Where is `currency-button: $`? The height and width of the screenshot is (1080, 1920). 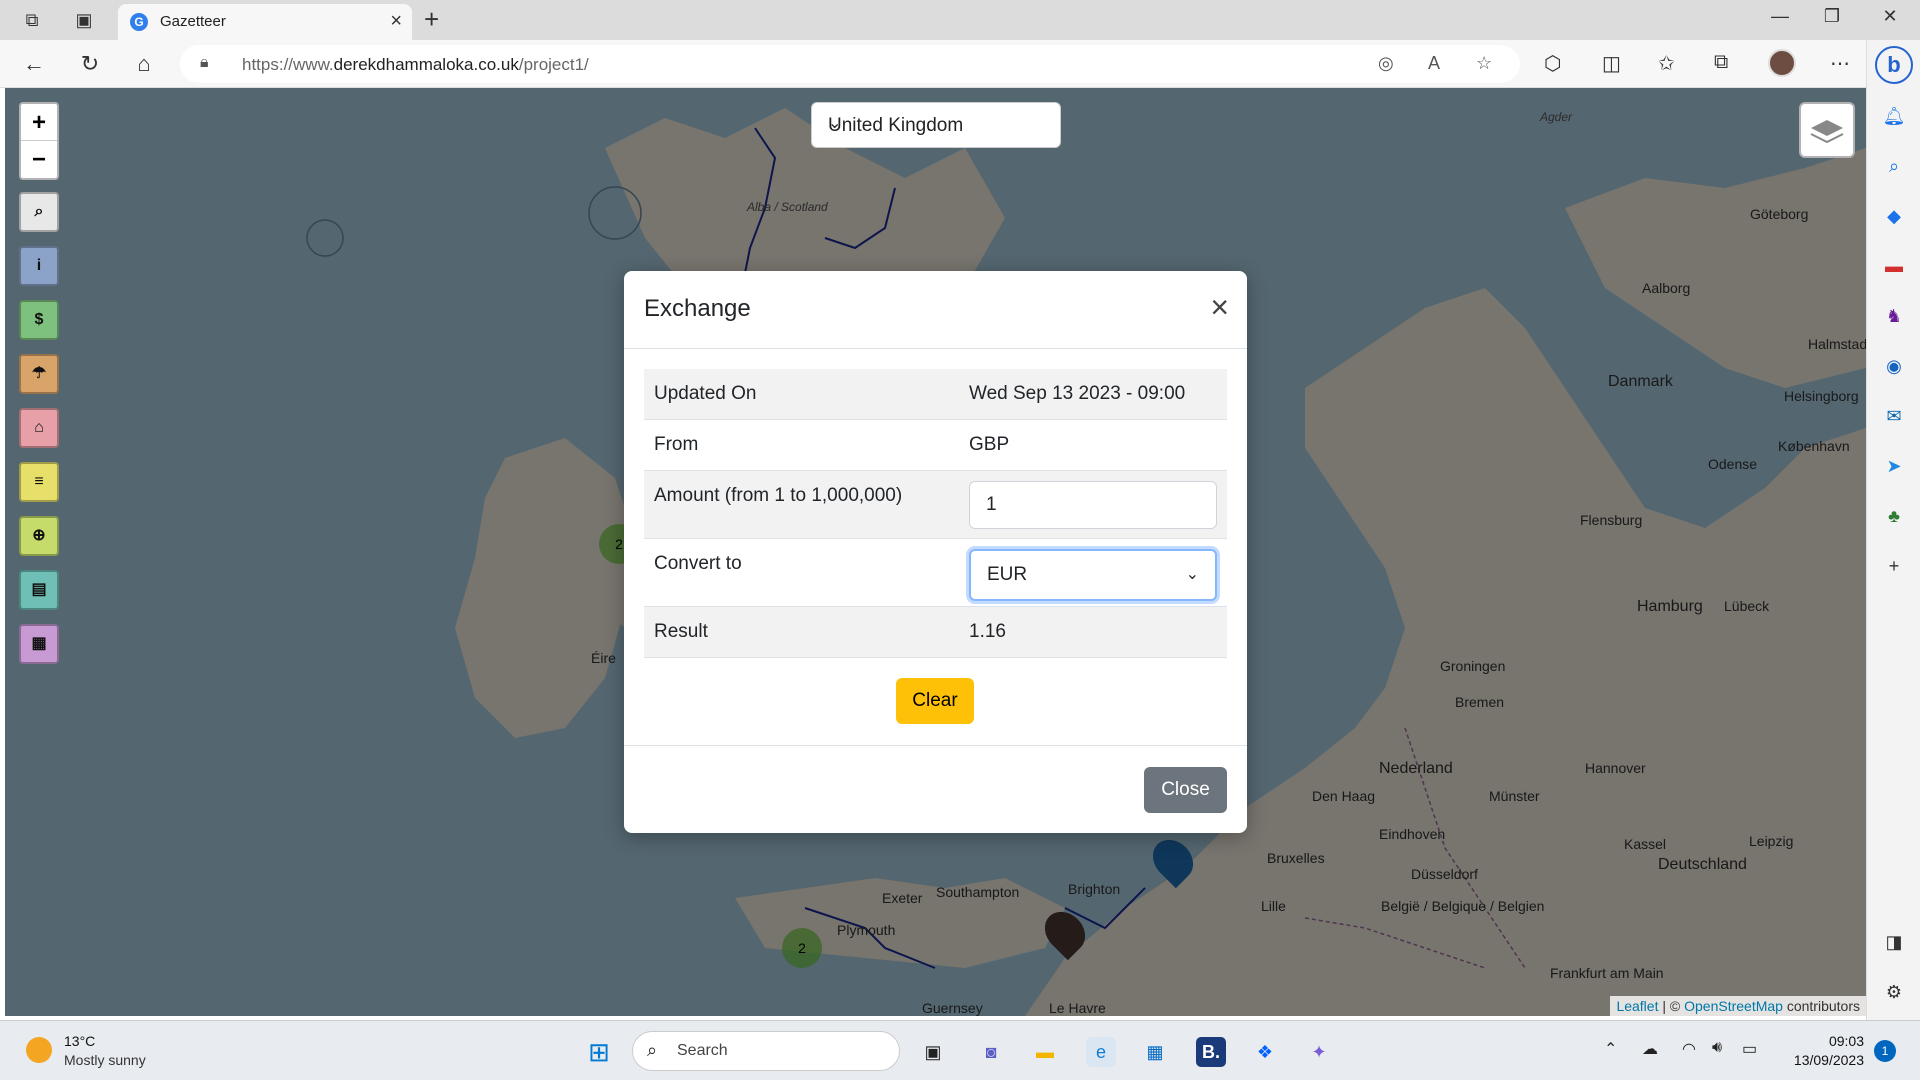 currency-button: $ is located at coordinates (39, 320).